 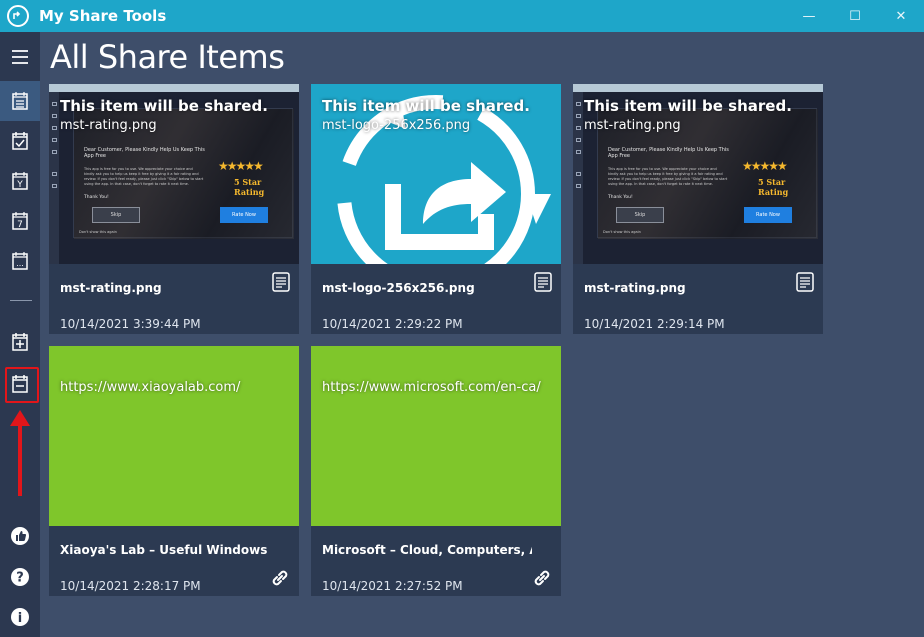 I want to click on app-title: My Share Tools, so click(x=103, y=16).